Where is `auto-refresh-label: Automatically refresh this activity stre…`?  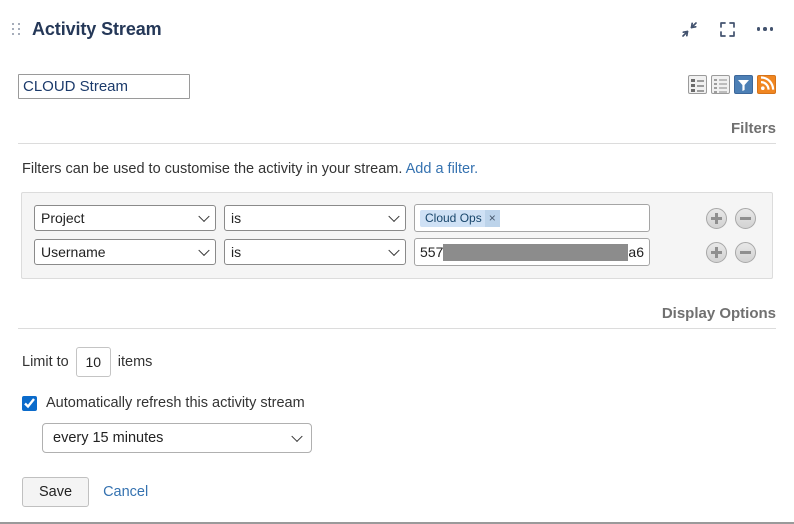
auto-refresh-label: Automatically refresh this activity stre… is located at coordinates (175, 403).